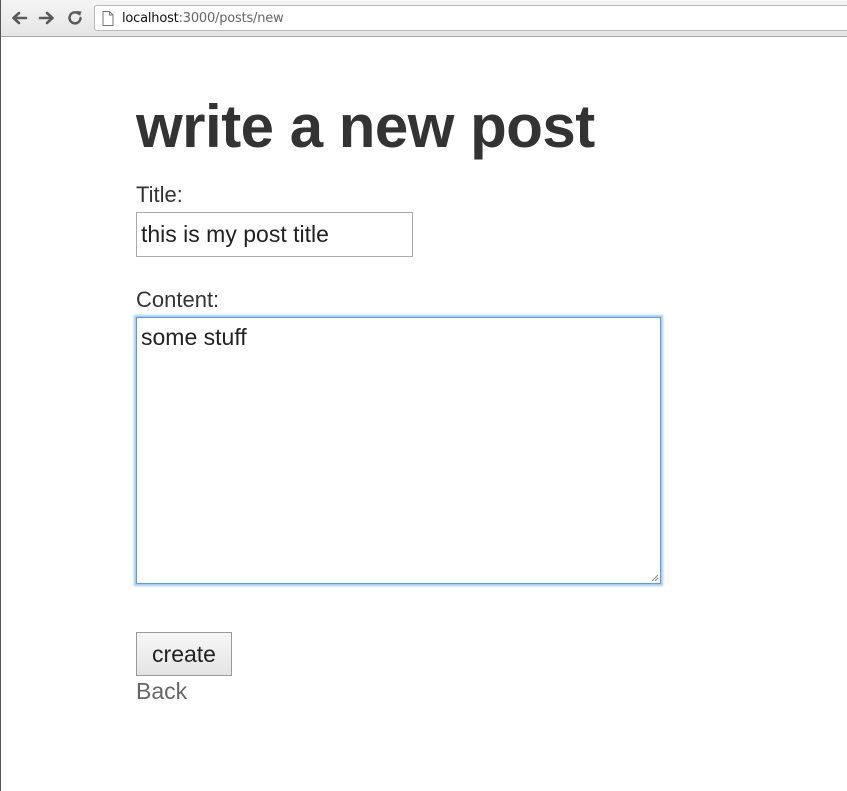 This screenshot has width=847, height=791. Describe the element at coordinates (108, 18) in the screenshot. I see `page-icon` at that location.